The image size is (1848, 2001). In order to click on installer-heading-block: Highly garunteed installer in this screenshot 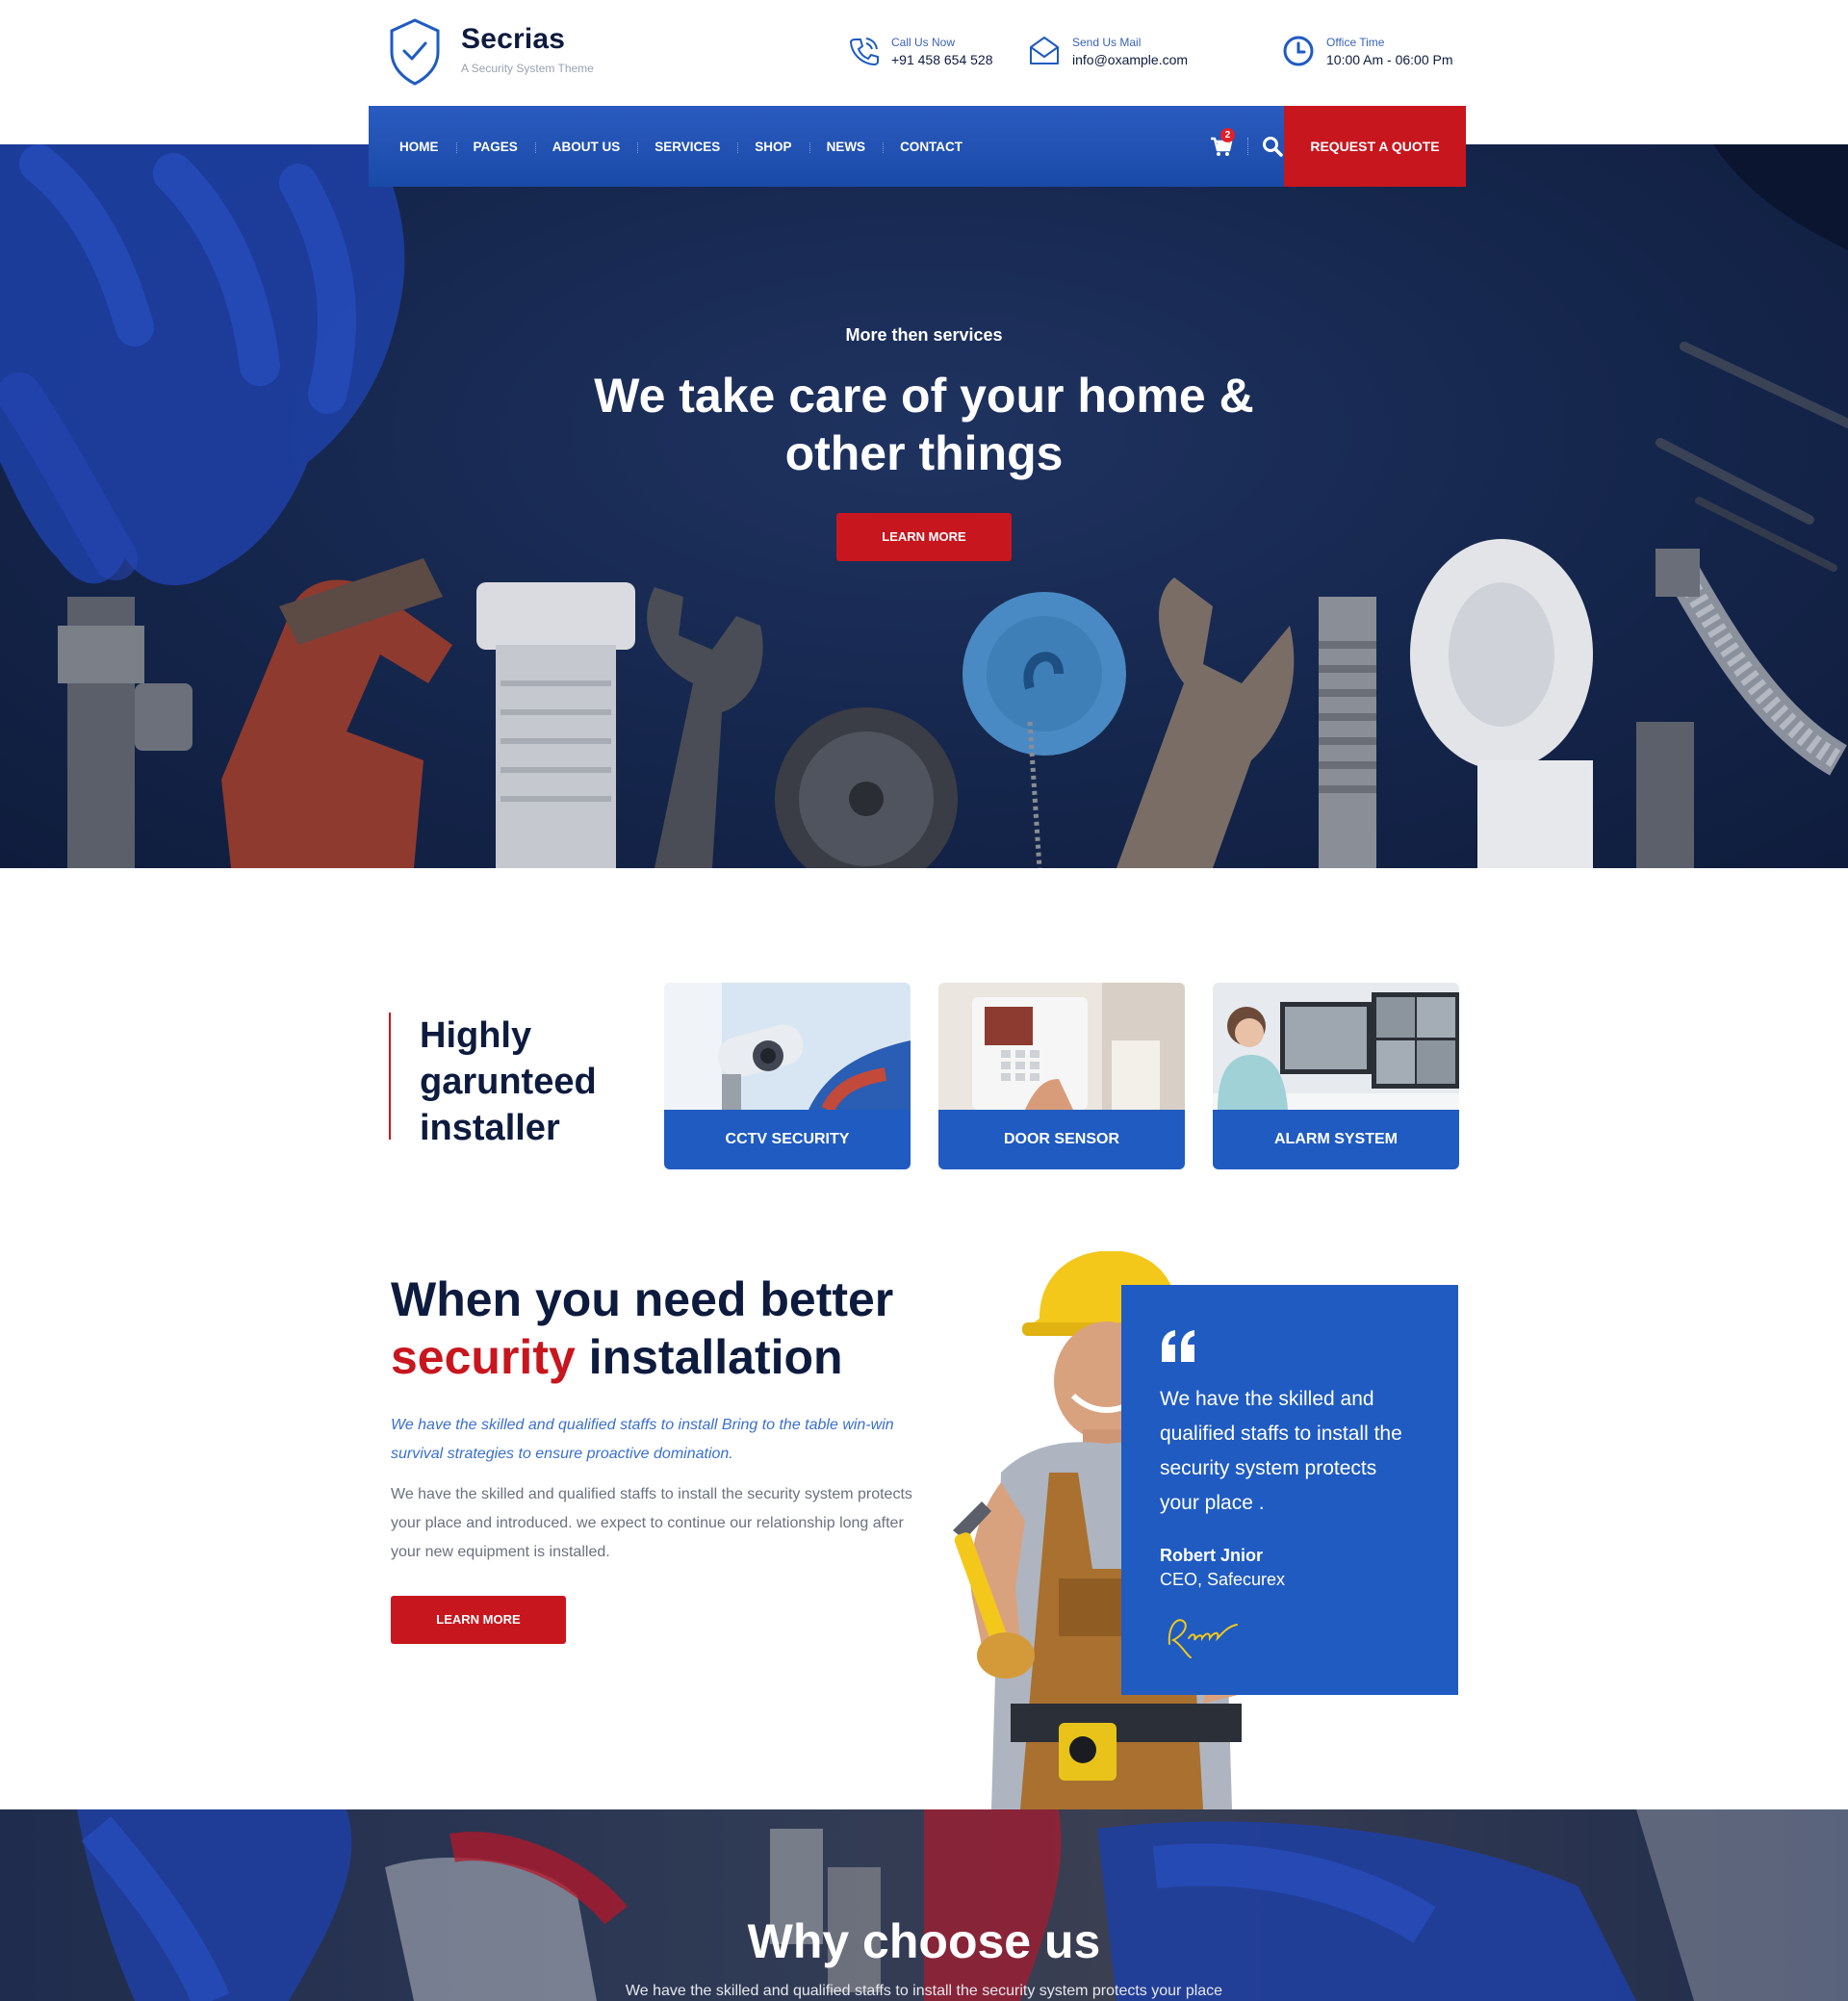, I will do `click(520, 1080)`.